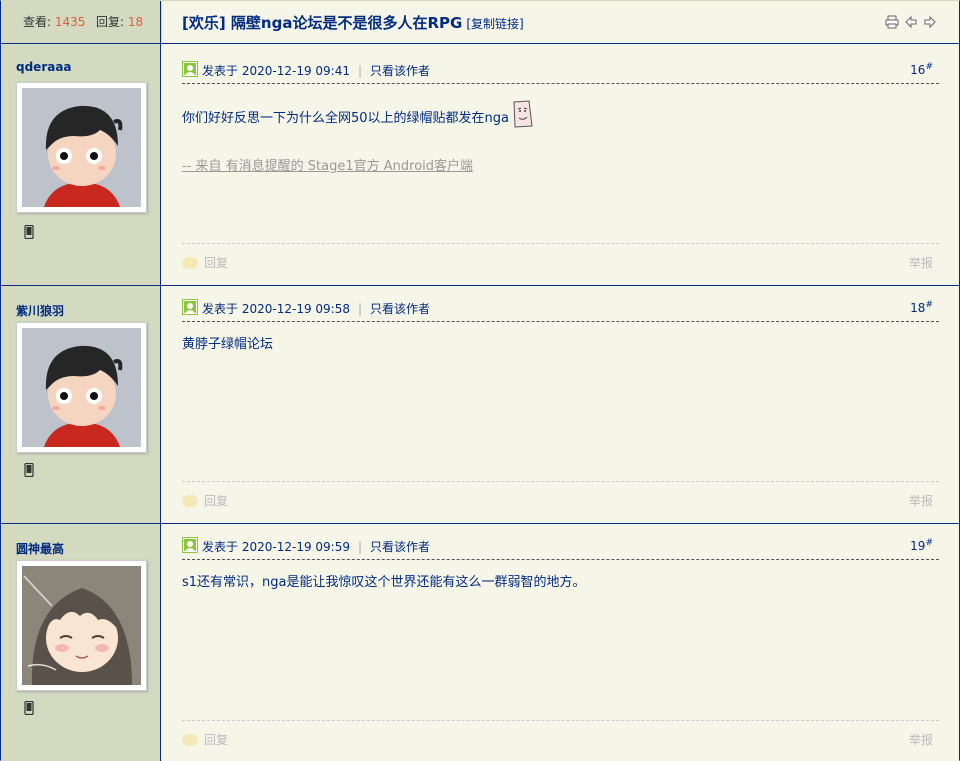 The width and height of the screenshot is (960, 761). Describe the element at coordinates (40, 548) in the screenshot. I see `author-name: 圆神最高` at that location.